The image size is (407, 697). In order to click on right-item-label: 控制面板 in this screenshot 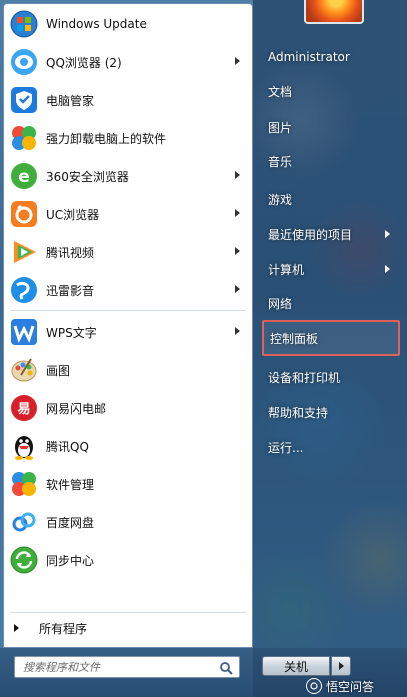, I will do `click(294, 338)`.